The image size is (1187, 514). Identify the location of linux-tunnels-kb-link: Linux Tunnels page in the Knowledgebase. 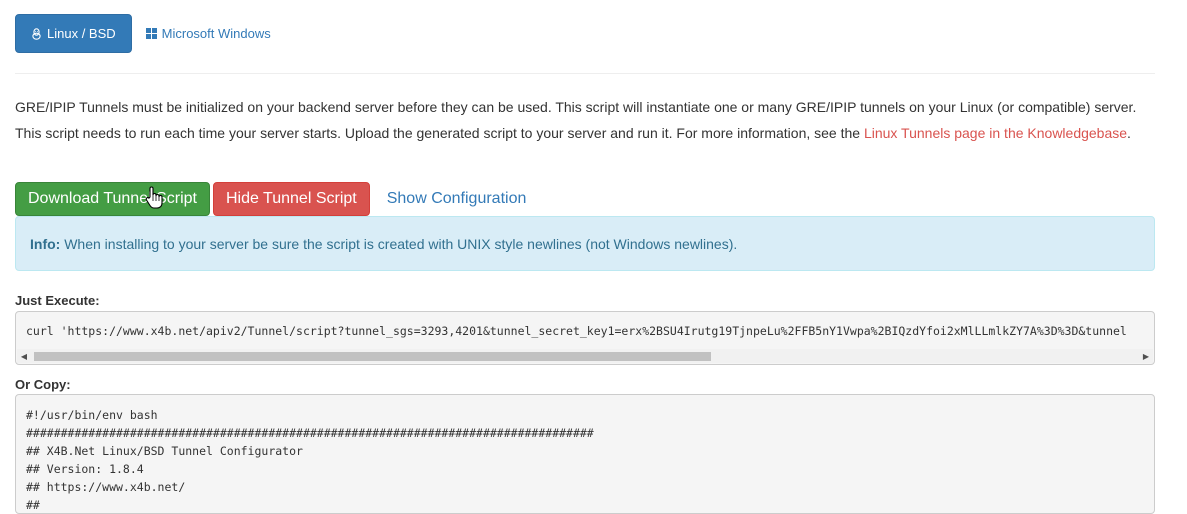
(995, 133).